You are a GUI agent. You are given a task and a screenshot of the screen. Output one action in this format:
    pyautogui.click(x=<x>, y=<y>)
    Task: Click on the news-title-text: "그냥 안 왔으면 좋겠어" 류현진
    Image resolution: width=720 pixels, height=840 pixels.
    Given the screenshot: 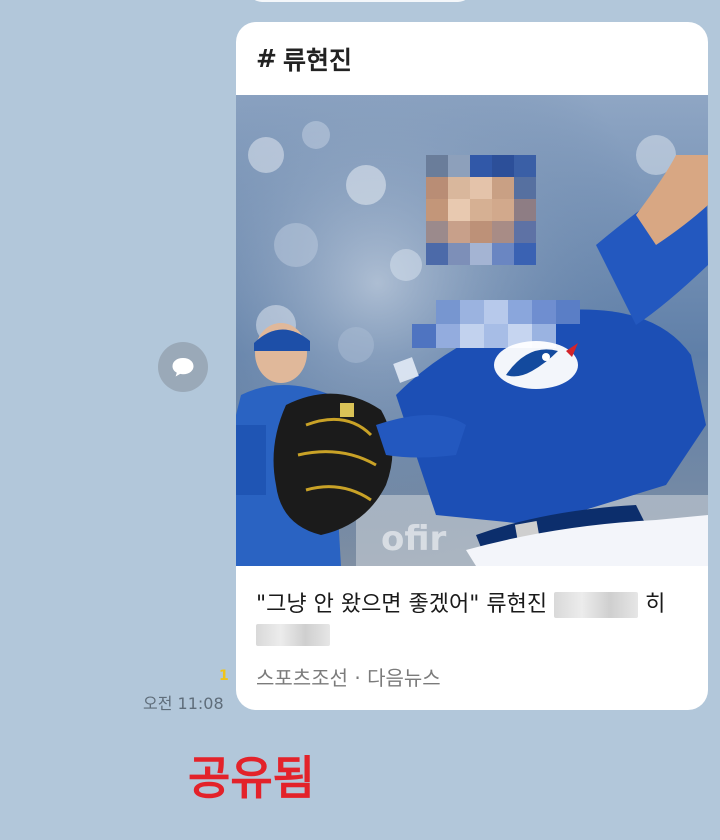 What is the action you would take?
    pyautogui.click(x=402, y=604)
    